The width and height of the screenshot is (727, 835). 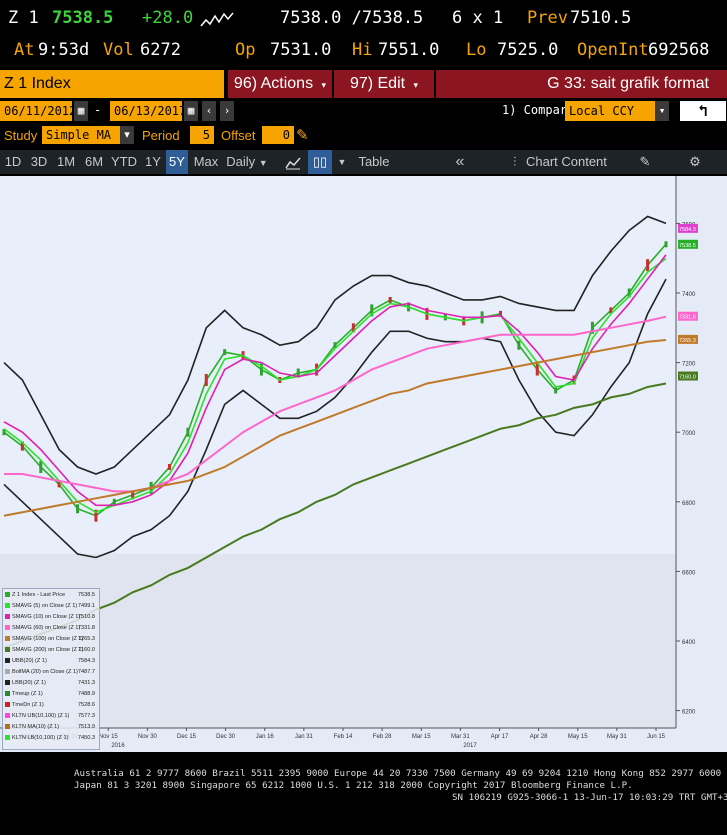 I want to click on legend-name: Z 1 Index - Last Price, so click(x=39, y=595).